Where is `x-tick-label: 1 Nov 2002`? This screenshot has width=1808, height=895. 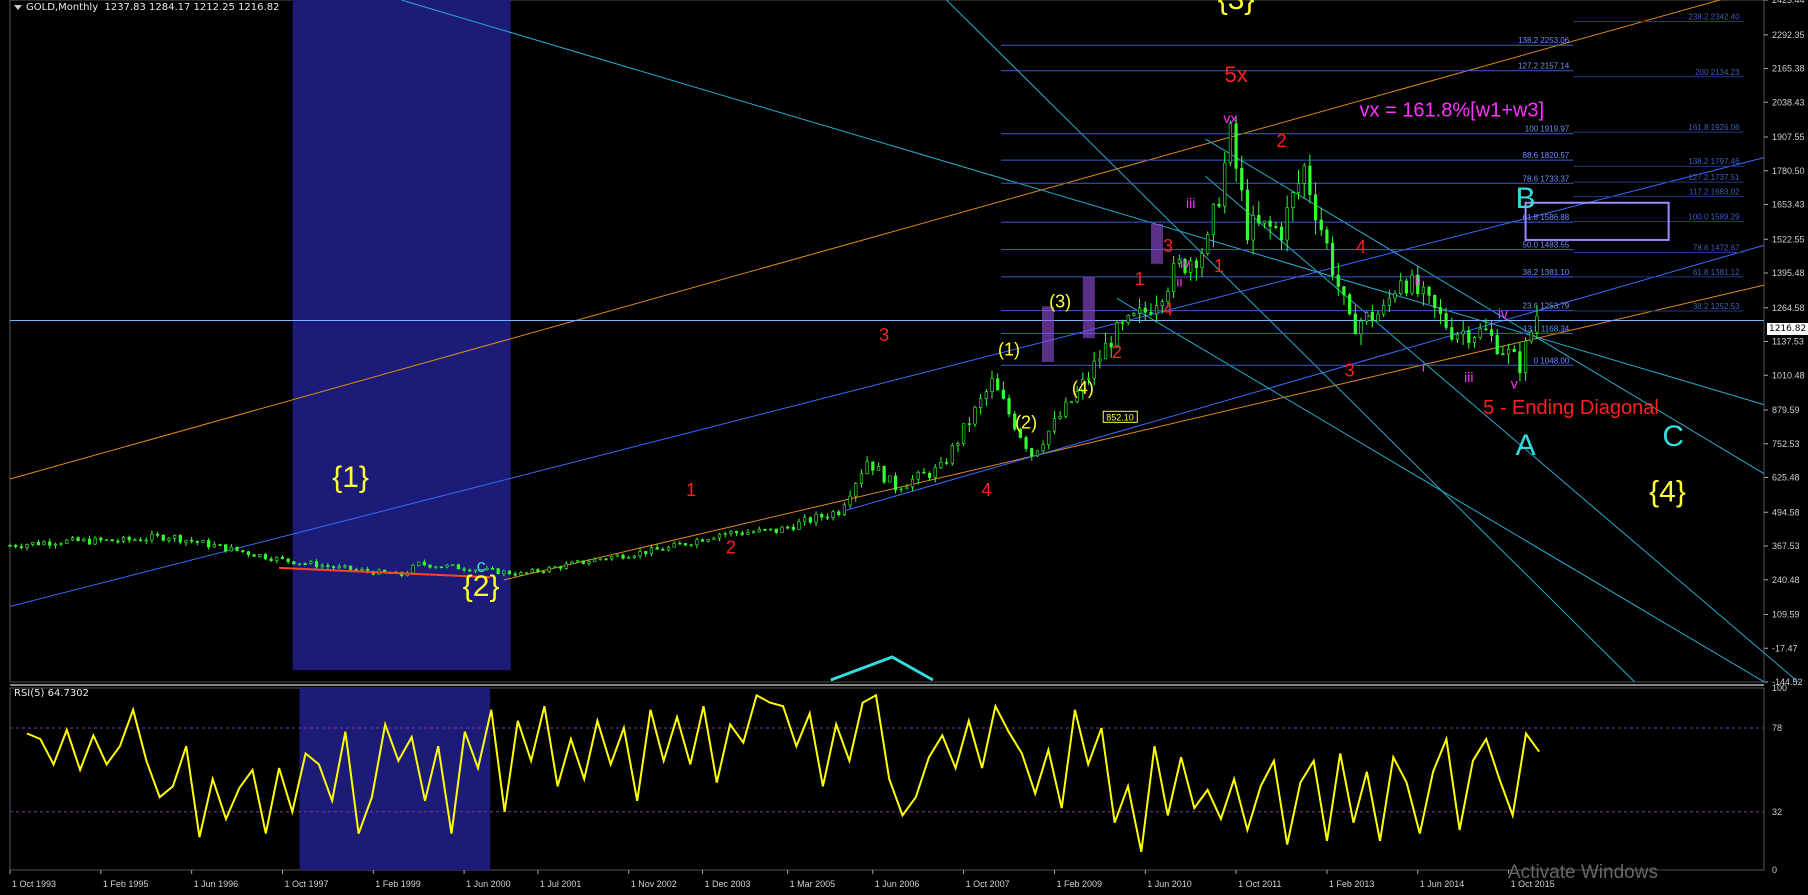
x-tick-label: 1 Nov 2002 is located at coordinates (654, 884).